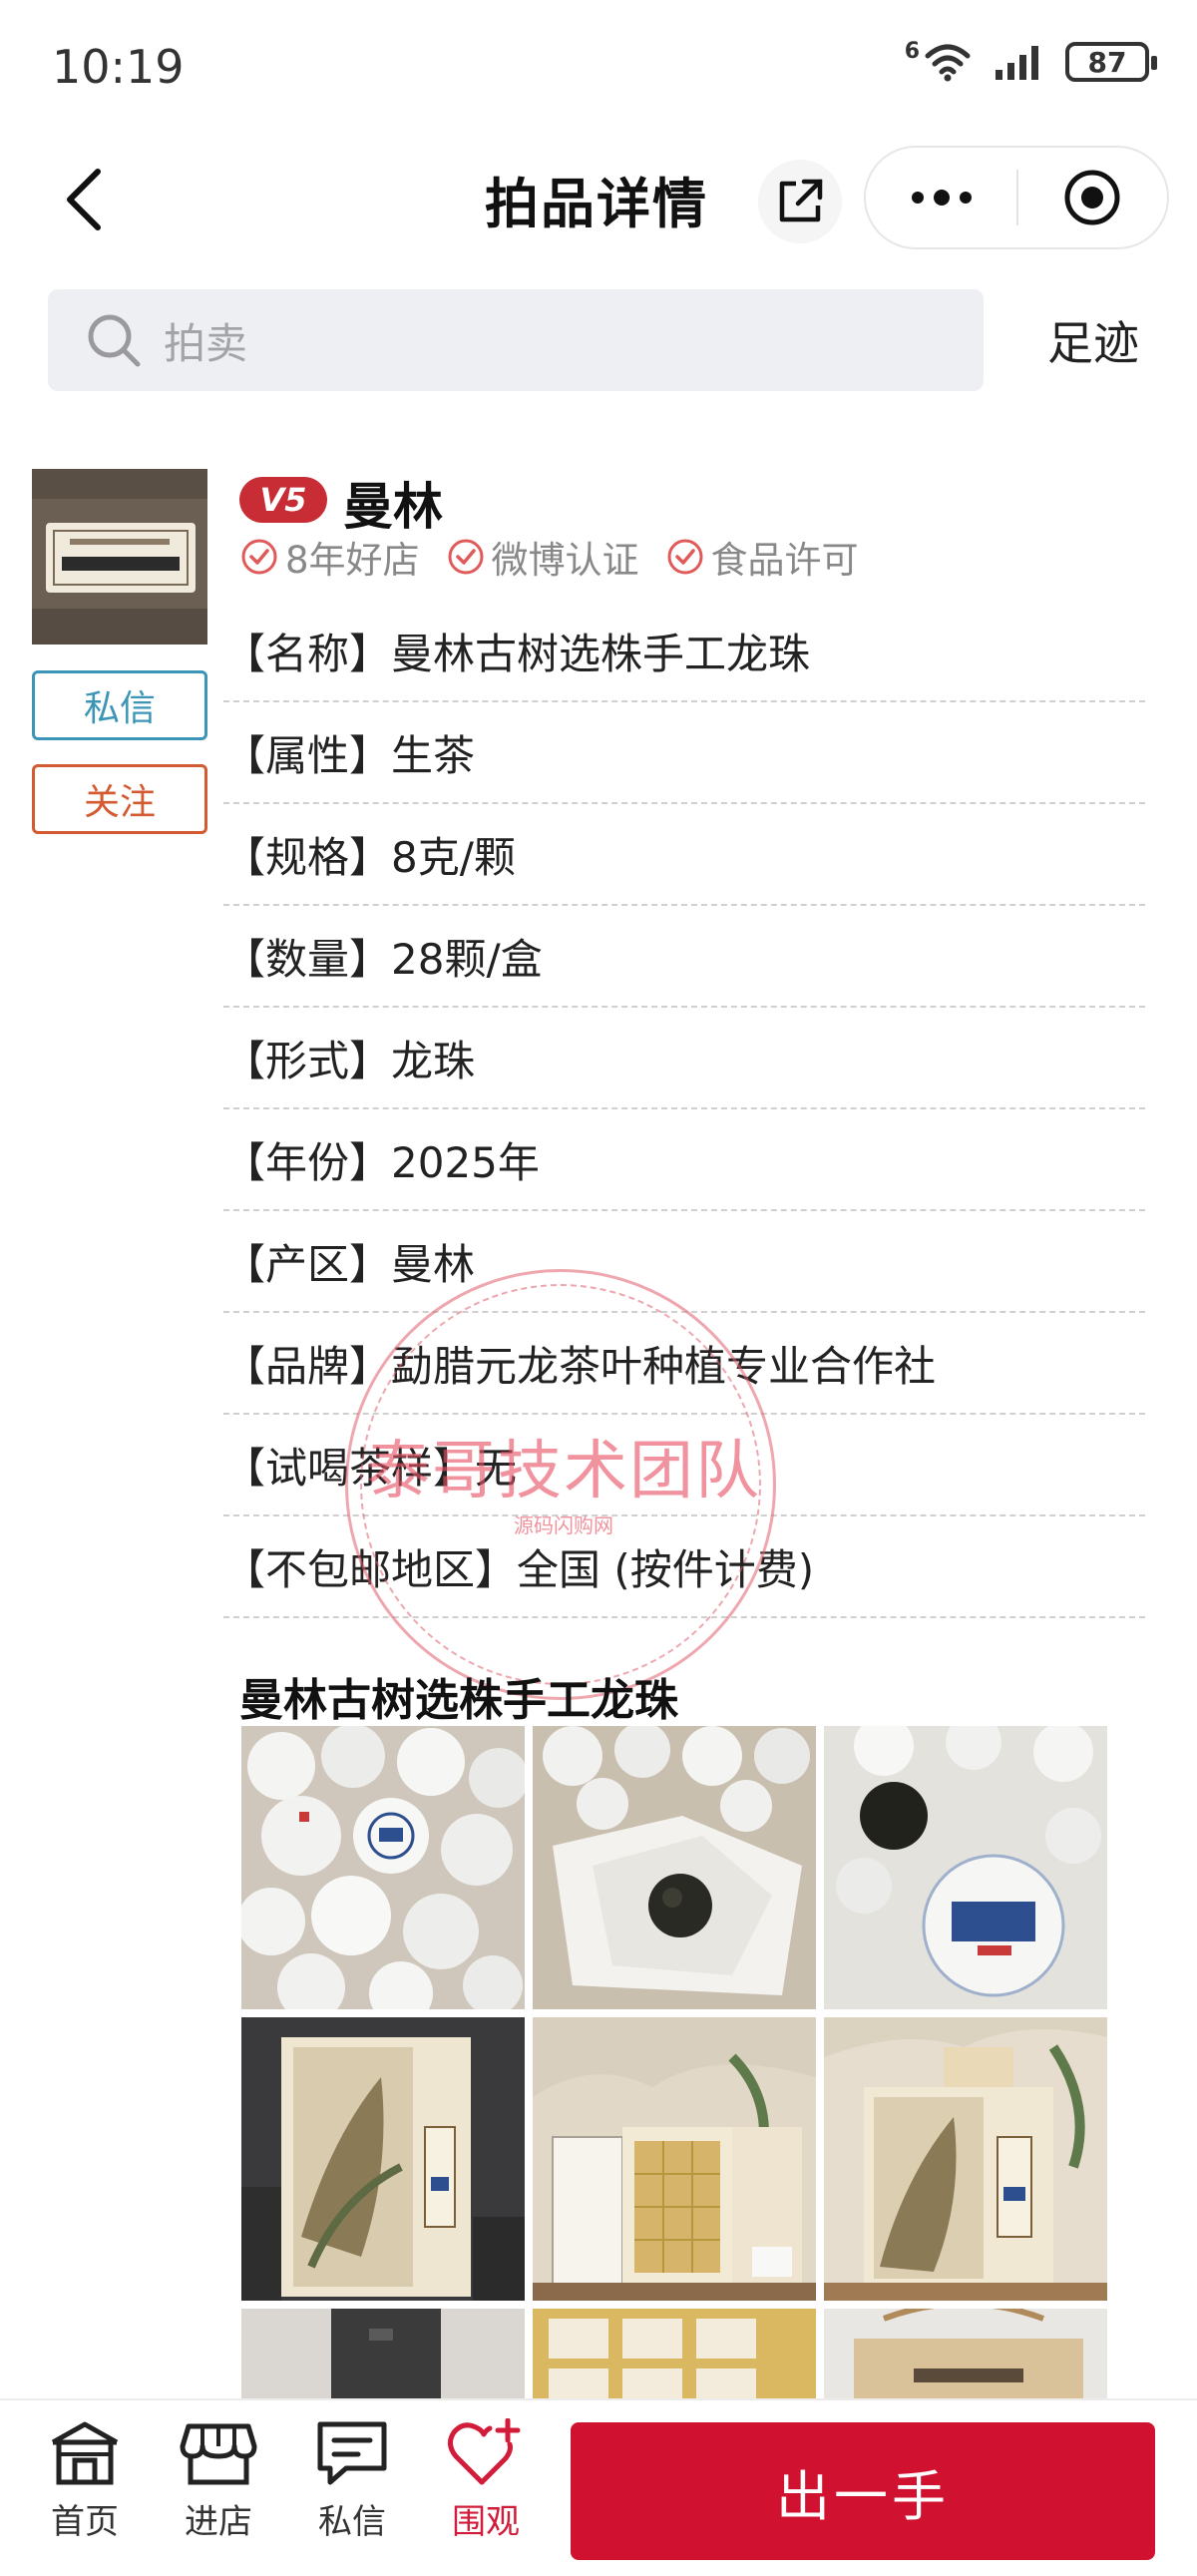  What do you see at coordinates (948, 63) in the screenshot?
I see `wifi-icon` at bounding box center [948, 63].